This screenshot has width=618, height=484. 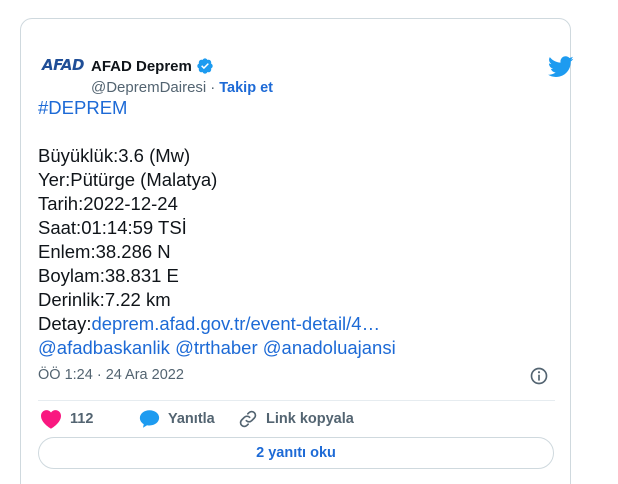 I want to click on reply-bubble-icon, so click(x=149, y=419).